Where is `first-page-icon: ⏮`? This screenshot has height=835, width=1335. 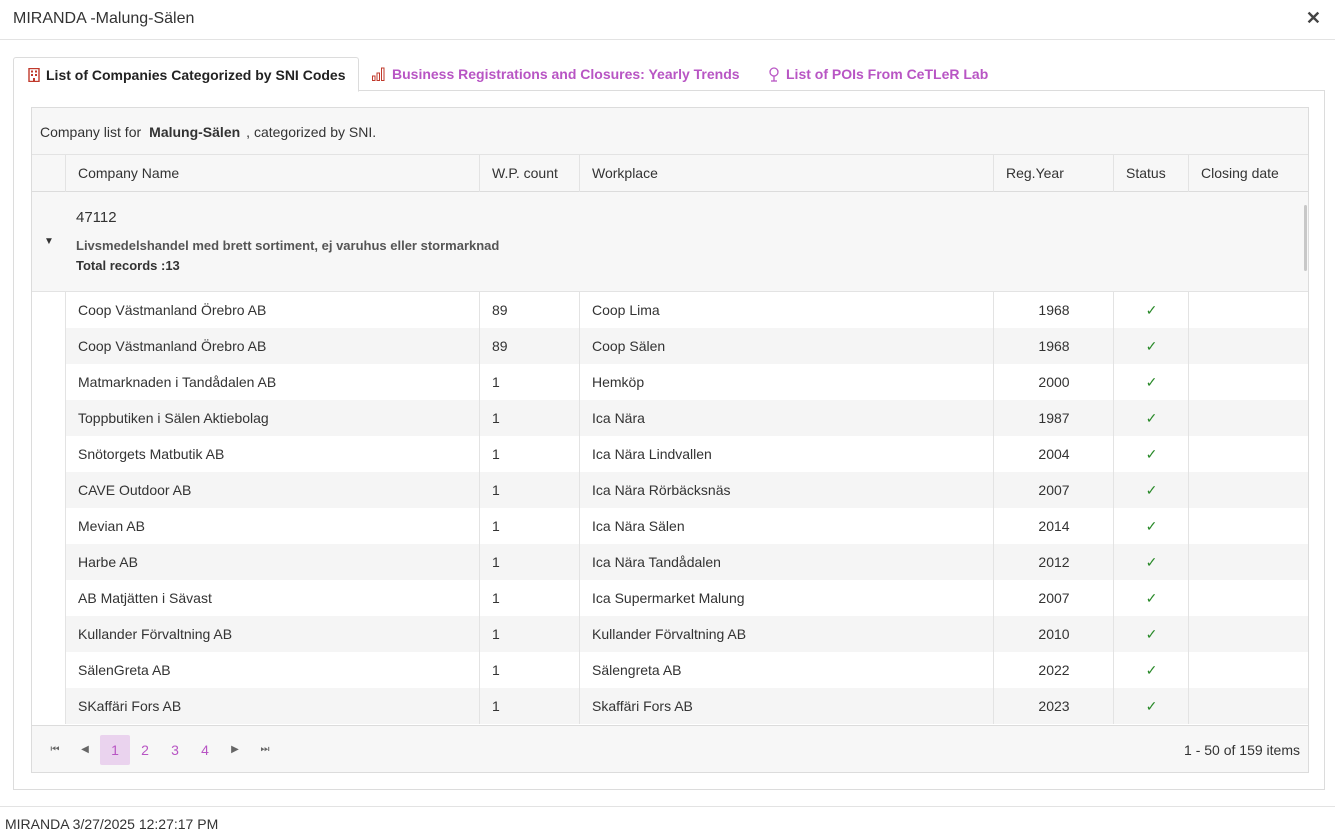 first-page-icon: ⏮ is located at coordinates (55, 750).